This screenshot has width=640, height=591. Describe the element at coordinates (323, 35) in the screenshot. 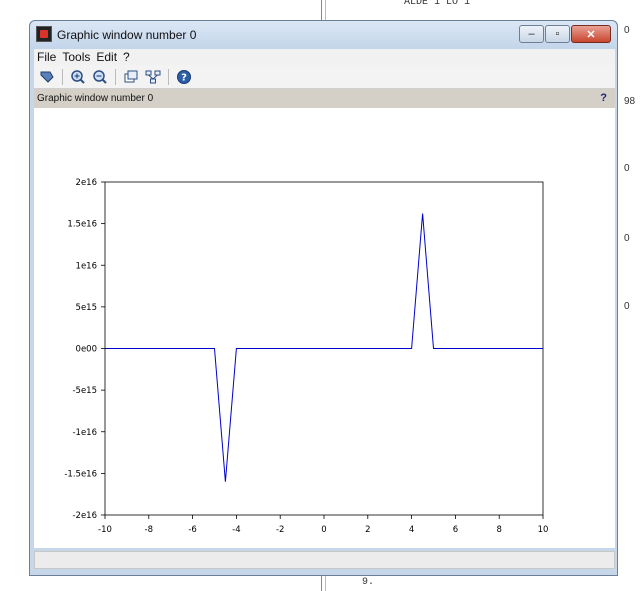

I see `title-bar: Graphic window number 0 – ▫ ✕` at that location.